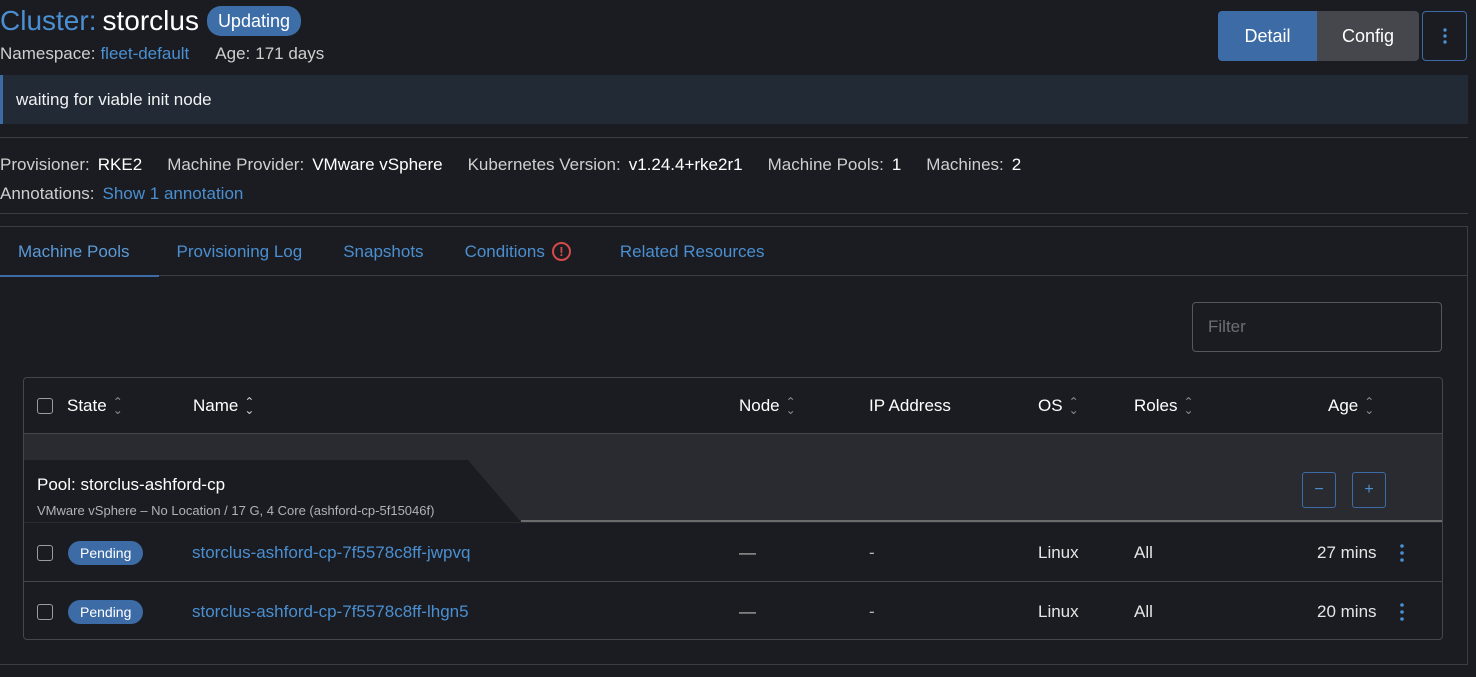  I want to click on show-annotations-link: Show 1 annotation, so click(173, 194).